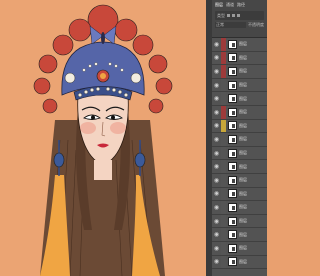 The height and width of the screenshot is (276, 320). I want to click on tab-channels: 通道, so click(230, 5).